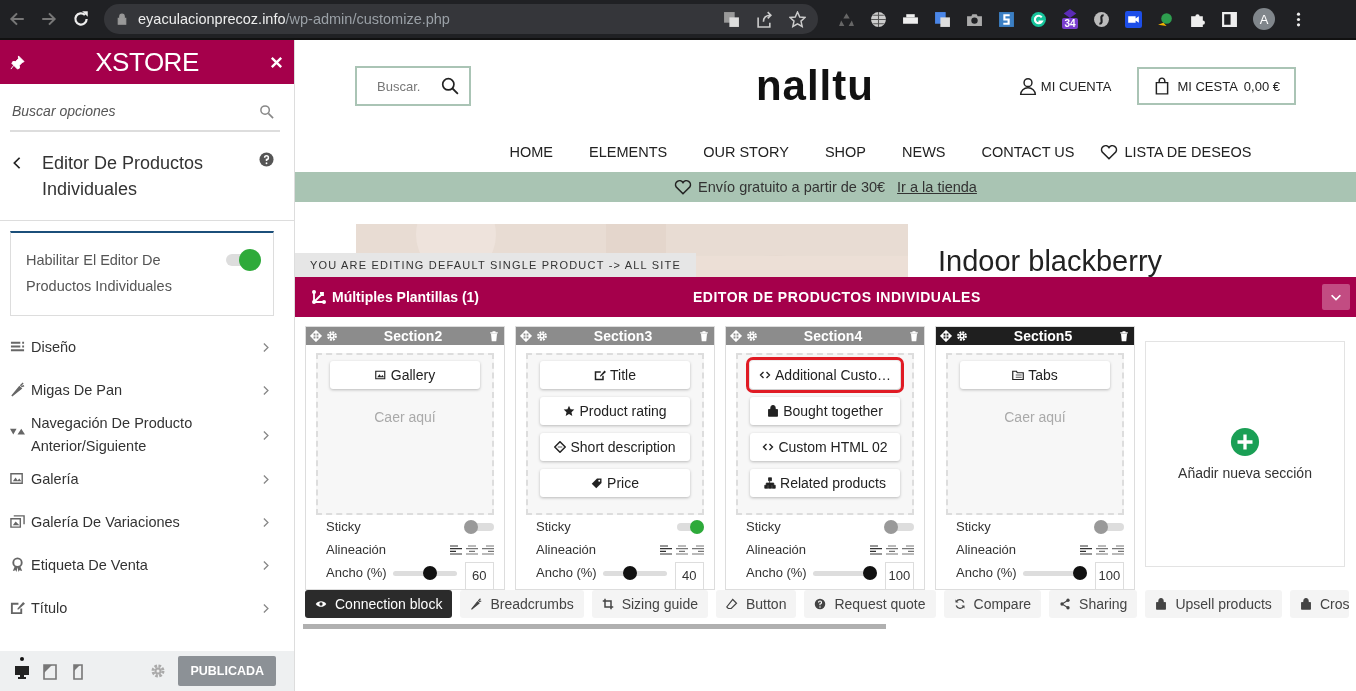 The width and height of the screenshot is (1356, 691). What do you see at coordinates (825, 483) in the screenshot?
I see `block-item: Related products` at bounding box center [825, 483].